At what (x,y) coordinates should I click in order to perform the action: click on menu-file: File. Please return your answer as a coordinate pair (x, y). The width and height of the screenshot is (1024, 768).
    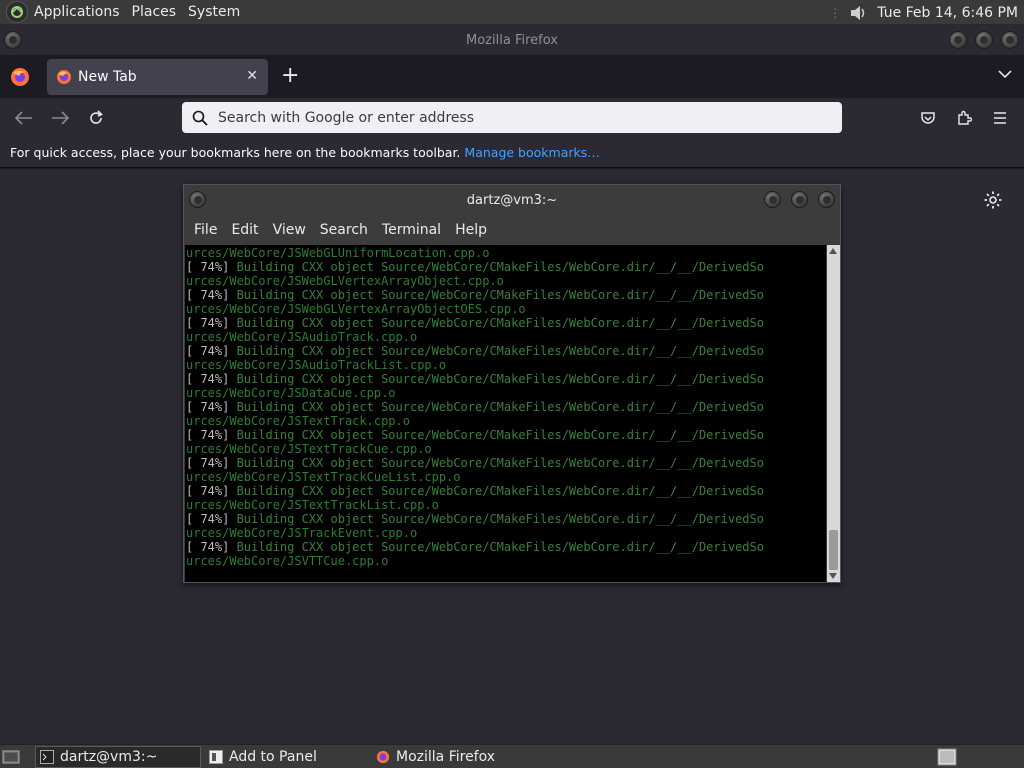
    Looking at the image, I should click on (205, 230).